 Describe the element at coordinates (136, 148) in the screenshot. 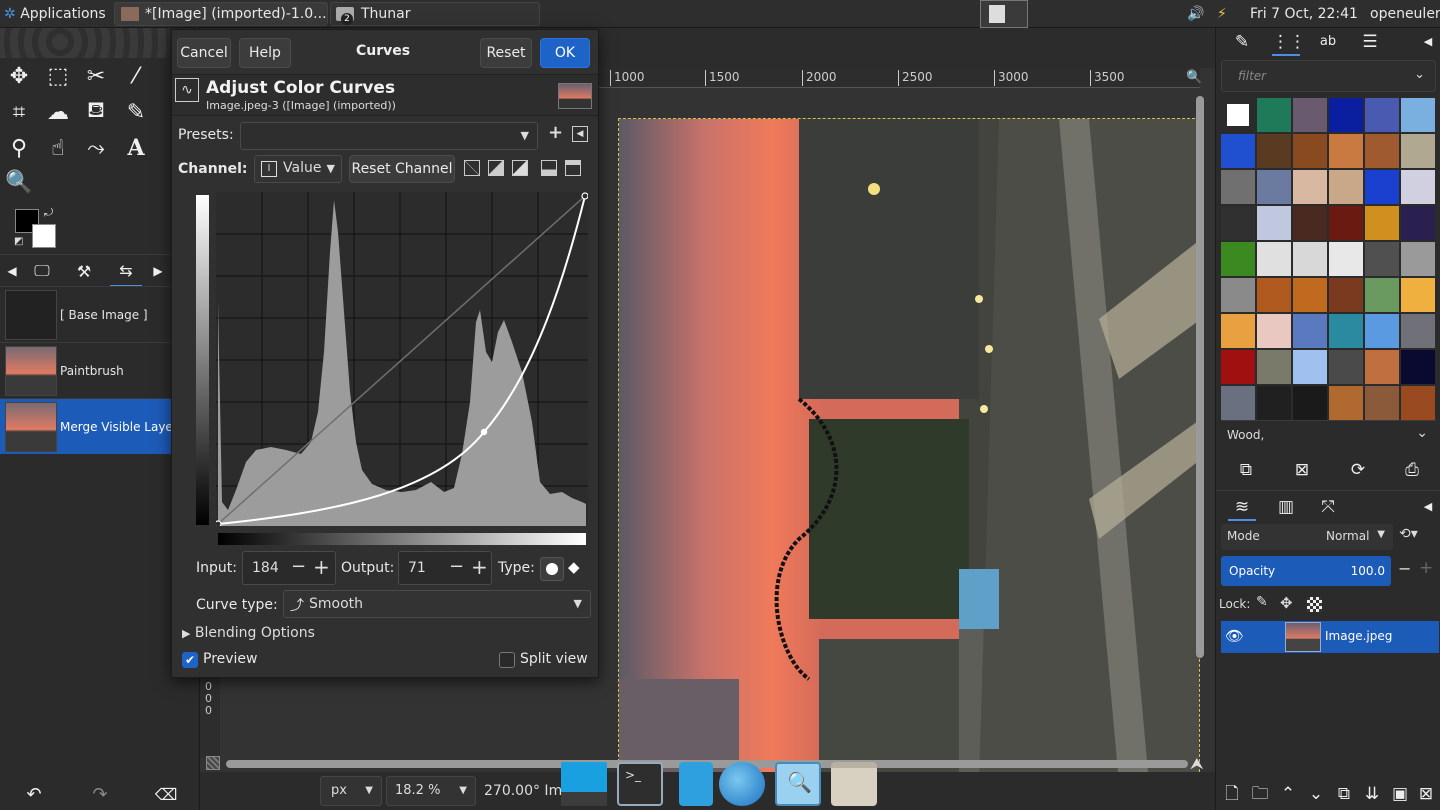

I see `text-tool-icon: A` at that location.